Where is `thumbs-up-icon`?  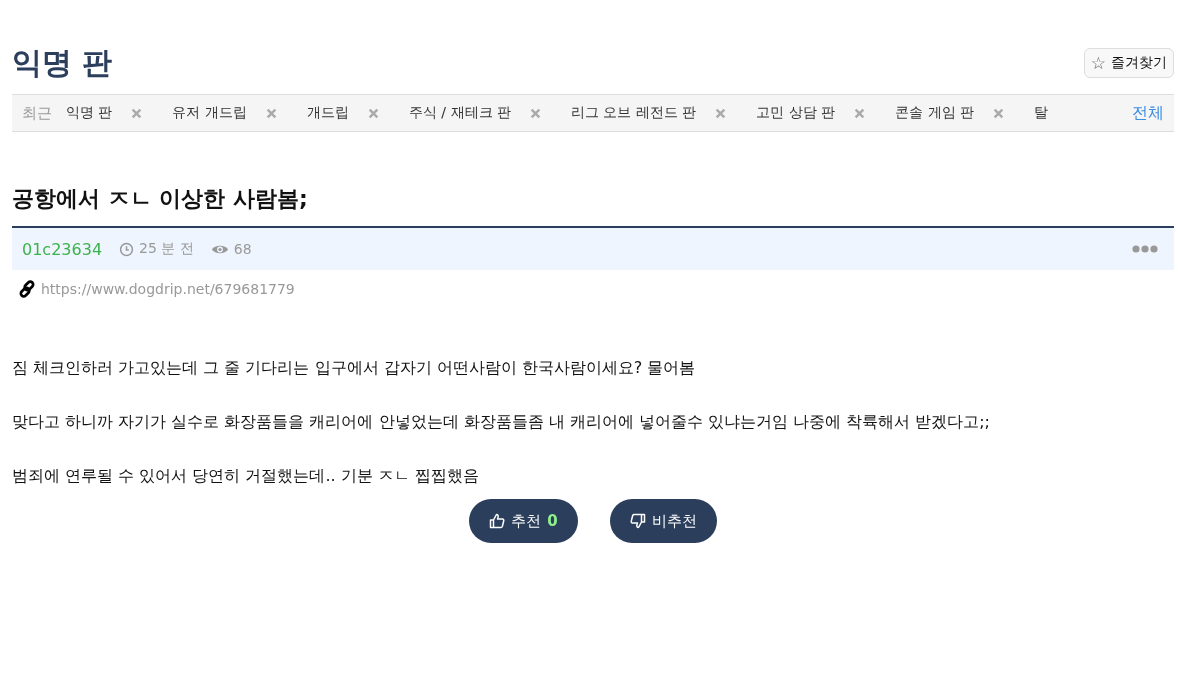 thumbs-up-icon is located at coordinates (497, 521).